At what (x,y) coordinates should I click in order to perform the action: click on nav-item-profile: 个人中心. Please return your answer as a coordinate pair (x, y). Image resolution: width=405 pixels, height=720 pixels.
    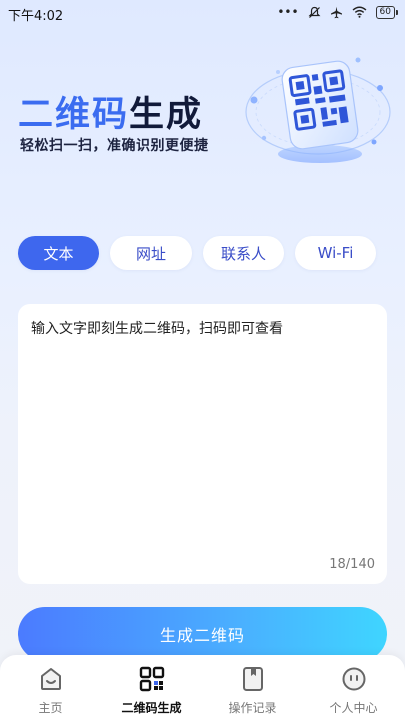
    Looking at the image, I should click on (353, 692).